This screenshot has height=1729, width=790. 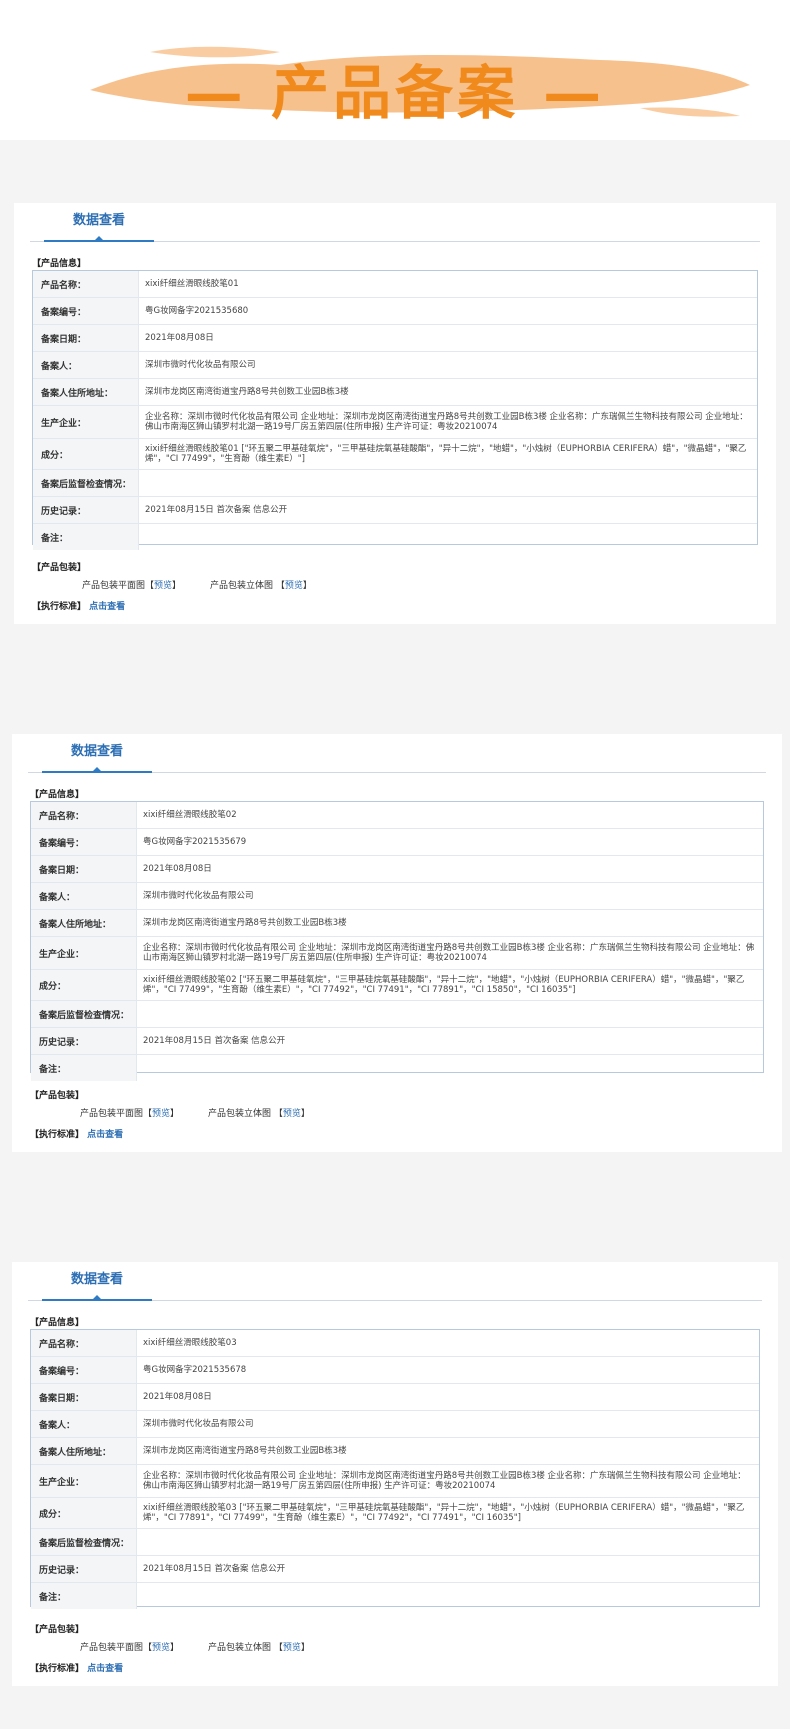 I want to click on banner: — 产品备案 —, so click(x=395, y=70).